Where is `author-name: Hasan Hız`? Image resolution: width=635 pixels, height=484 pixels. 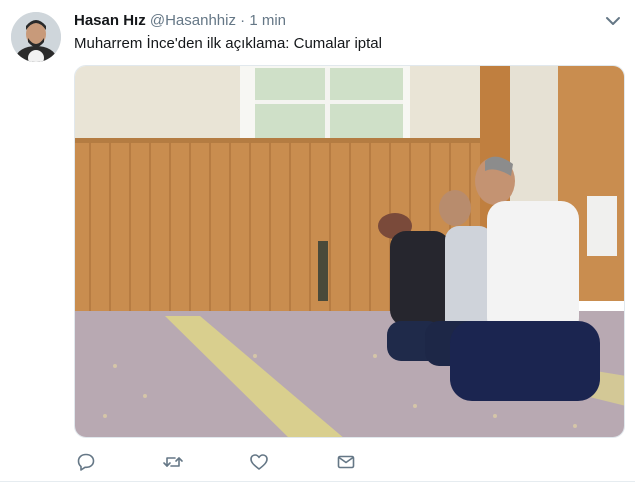 author-name: Hasan Hız is located at coordinates (110, 20).